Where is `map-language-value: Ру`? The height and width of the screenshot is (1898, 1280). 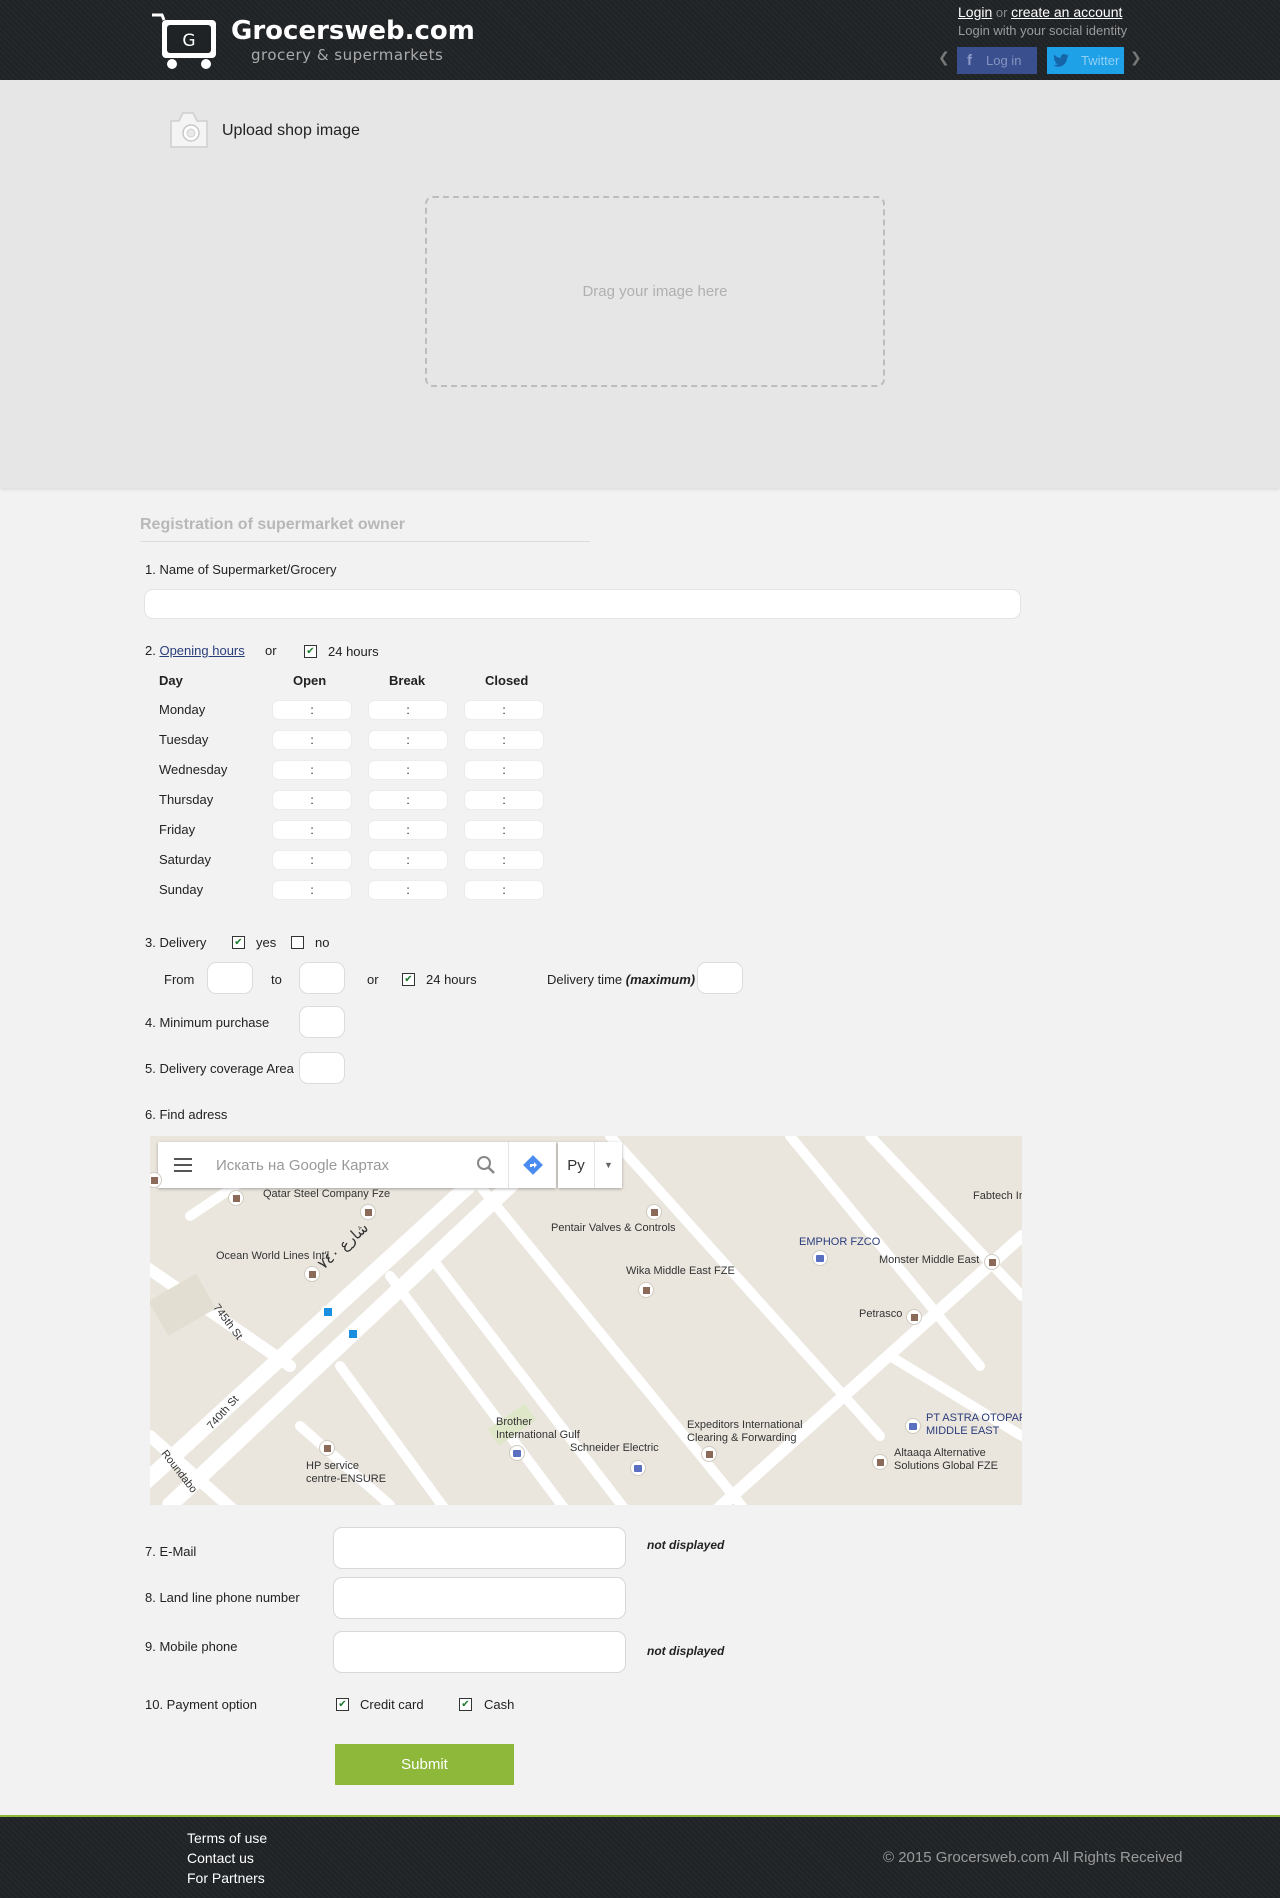 map-language-value: Ру is located at coordinates (576, 1165).